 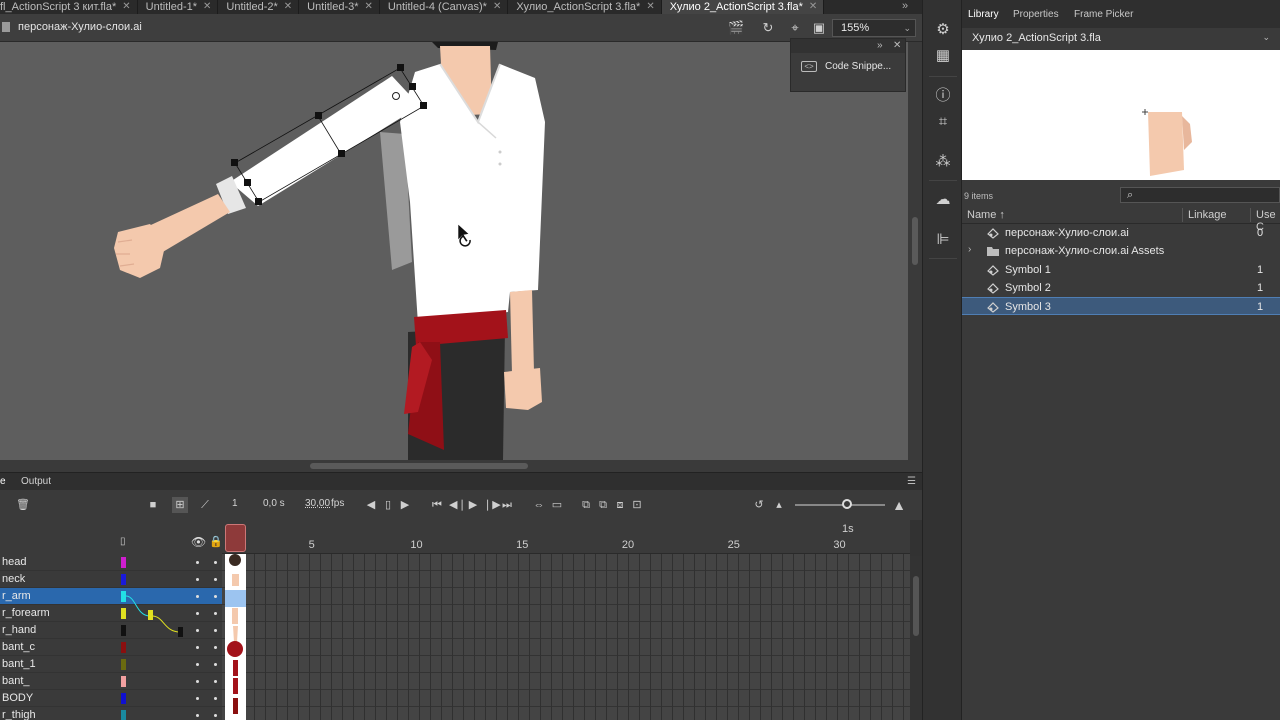 What do you see at coordinates (943, 200) in the screenshot?
I see `cc-libraries-icon: ☁` at bounding box center [943, 200].